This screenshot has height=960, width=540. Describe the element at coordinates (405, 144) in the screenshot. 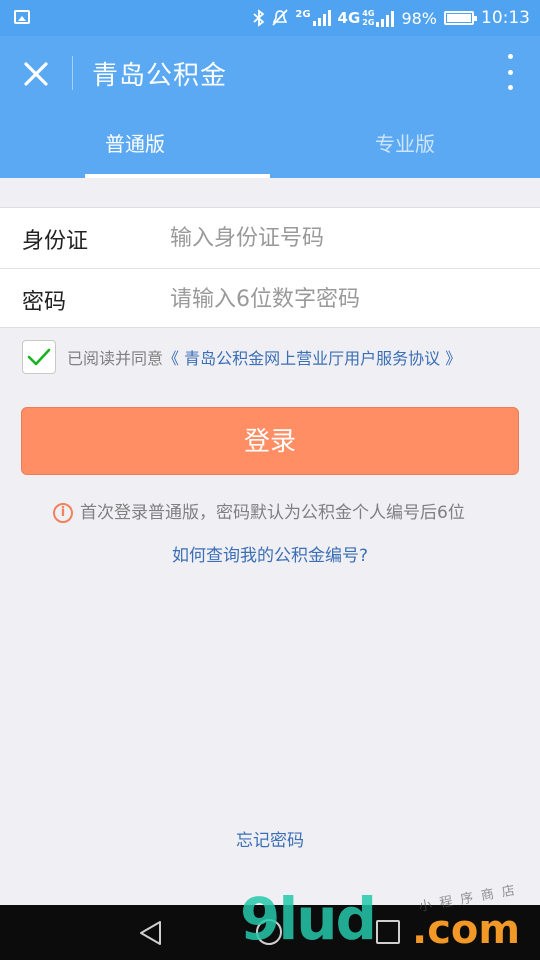

I see `tab-label: 专业版` at that location.